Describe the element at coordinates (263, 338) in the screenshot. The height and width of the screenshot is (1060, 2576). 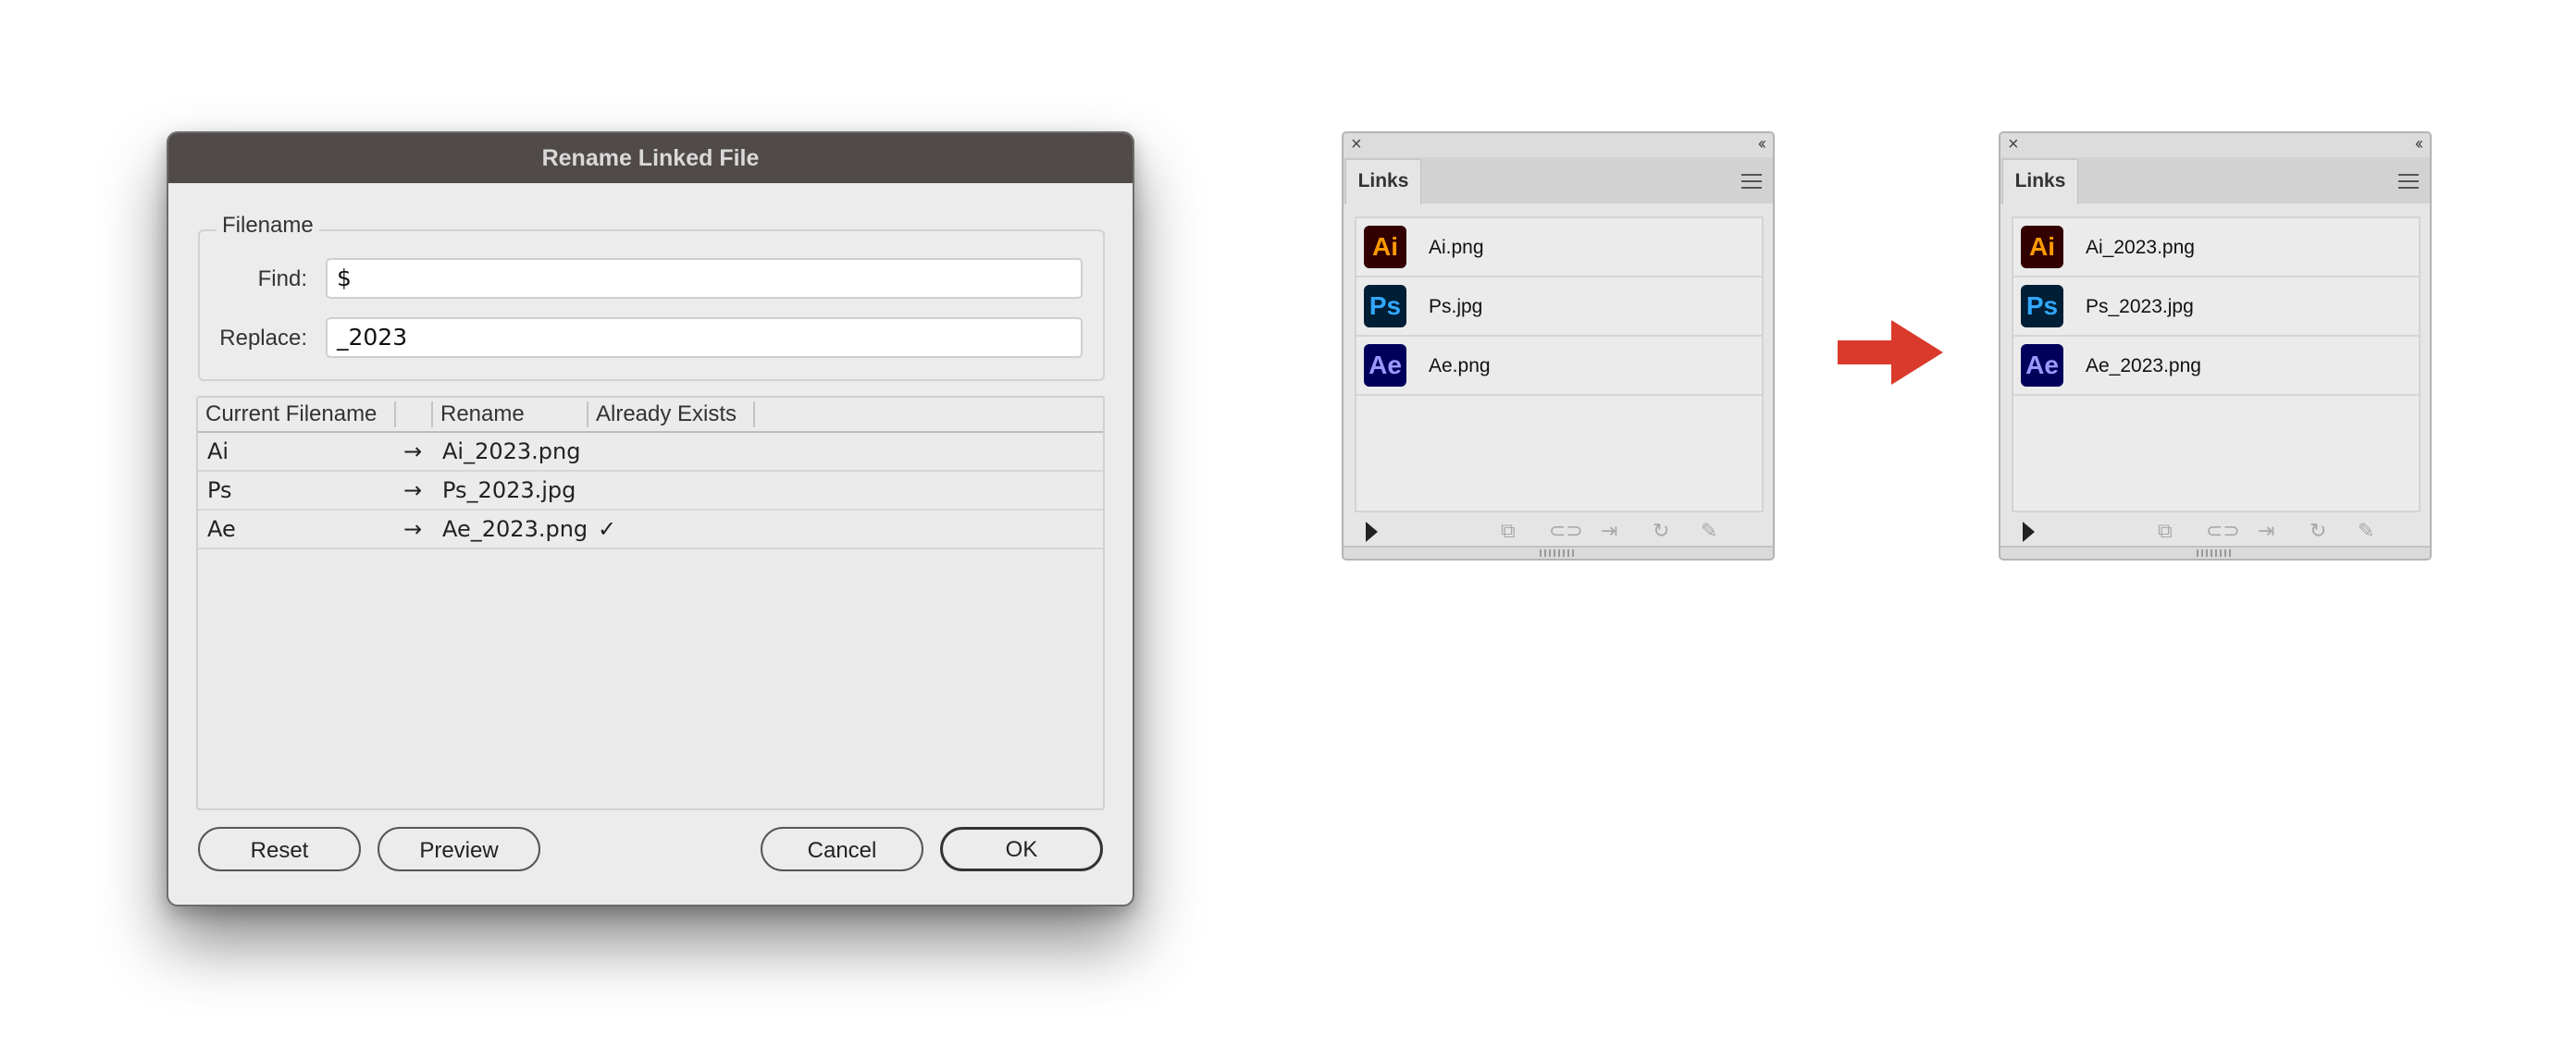
I see `replace-label: Replace:` at that location.